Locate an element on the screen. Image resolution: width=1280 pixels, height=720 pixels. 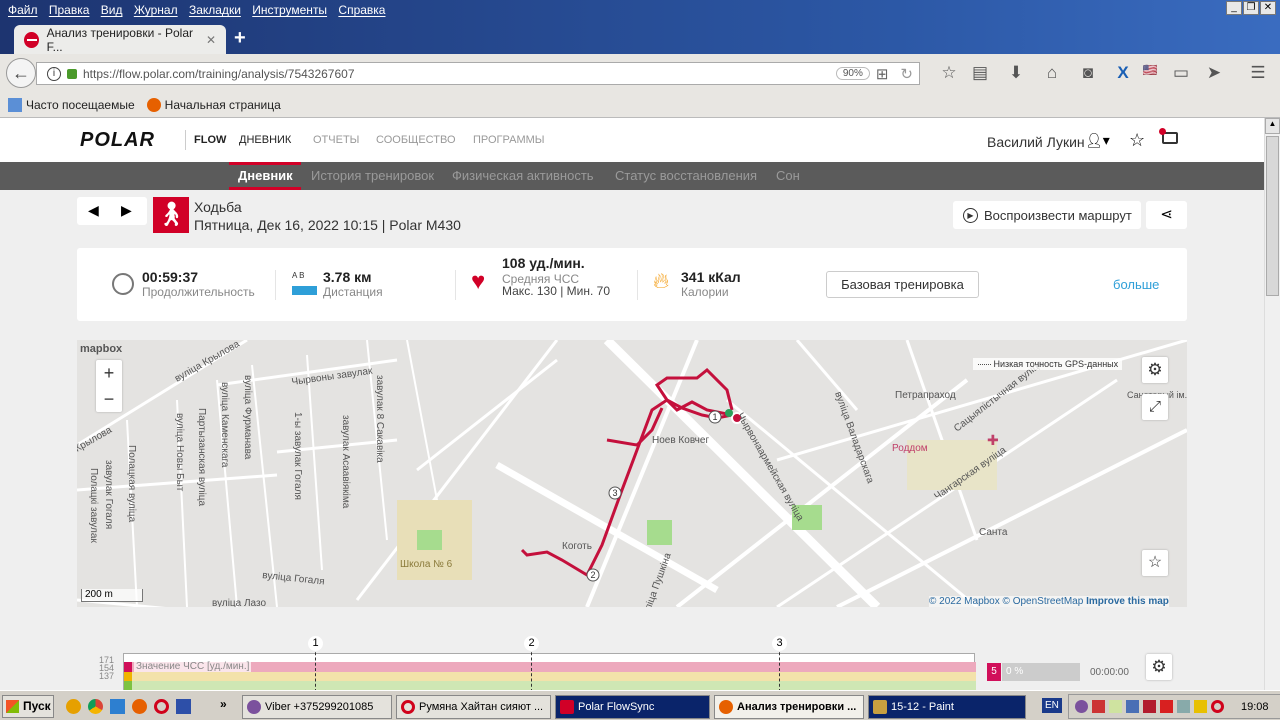
chart-lap-2: 2 is located at coordinates (531, 643).